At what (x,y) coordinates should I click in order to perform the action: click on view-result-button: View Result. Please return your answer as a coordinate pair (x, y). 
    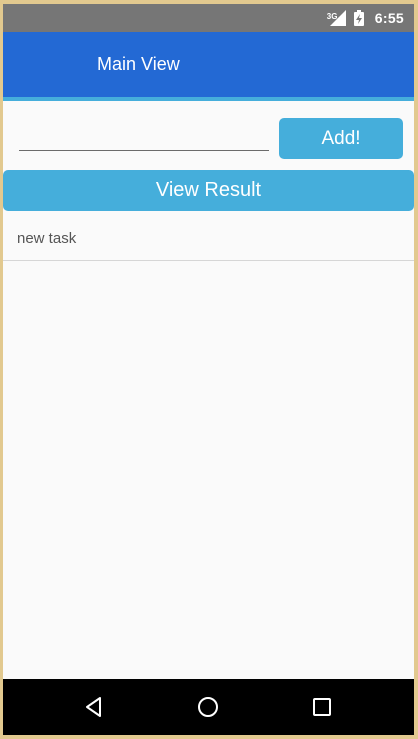
    Looking at the image, I should click on (208, 190).